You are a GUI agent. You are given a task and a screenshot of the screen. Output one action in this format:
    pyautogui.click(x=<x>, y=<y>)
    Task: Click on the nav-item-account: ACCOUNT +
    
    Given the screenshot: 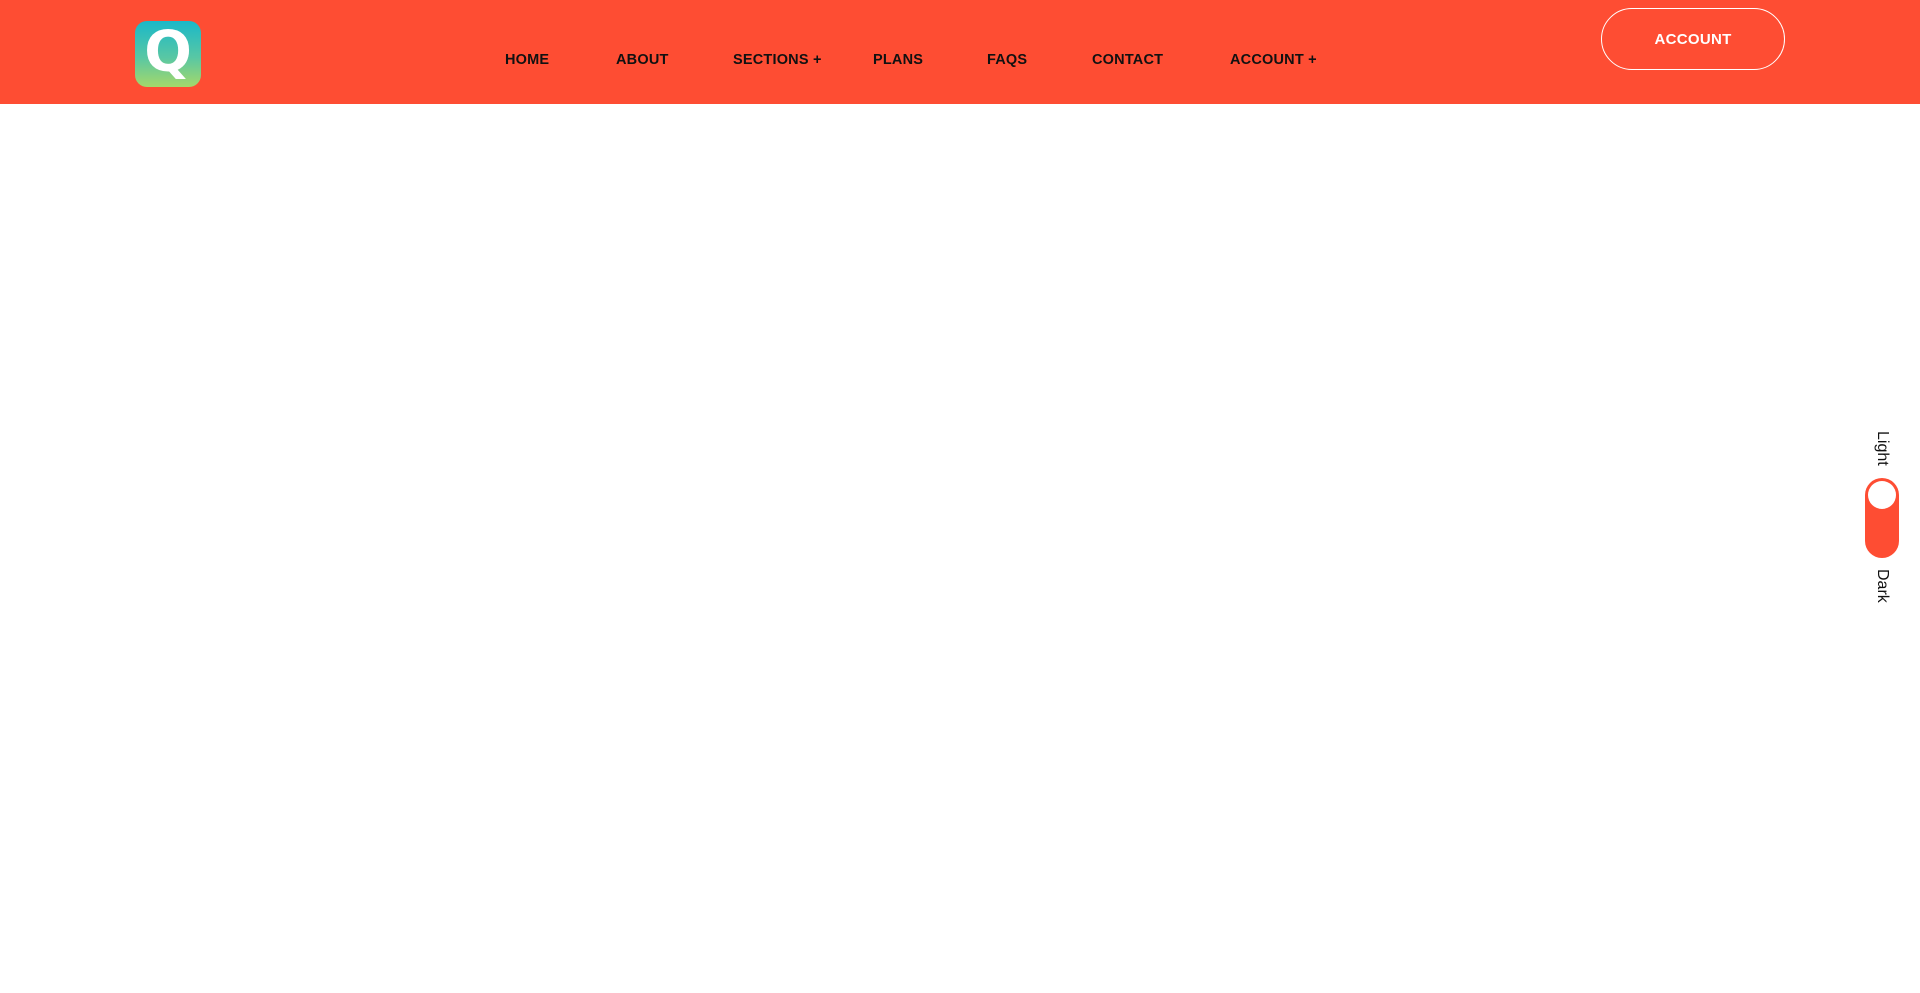 What is the action you would take?
    pyautogui.click(x=1273, y=60)
    